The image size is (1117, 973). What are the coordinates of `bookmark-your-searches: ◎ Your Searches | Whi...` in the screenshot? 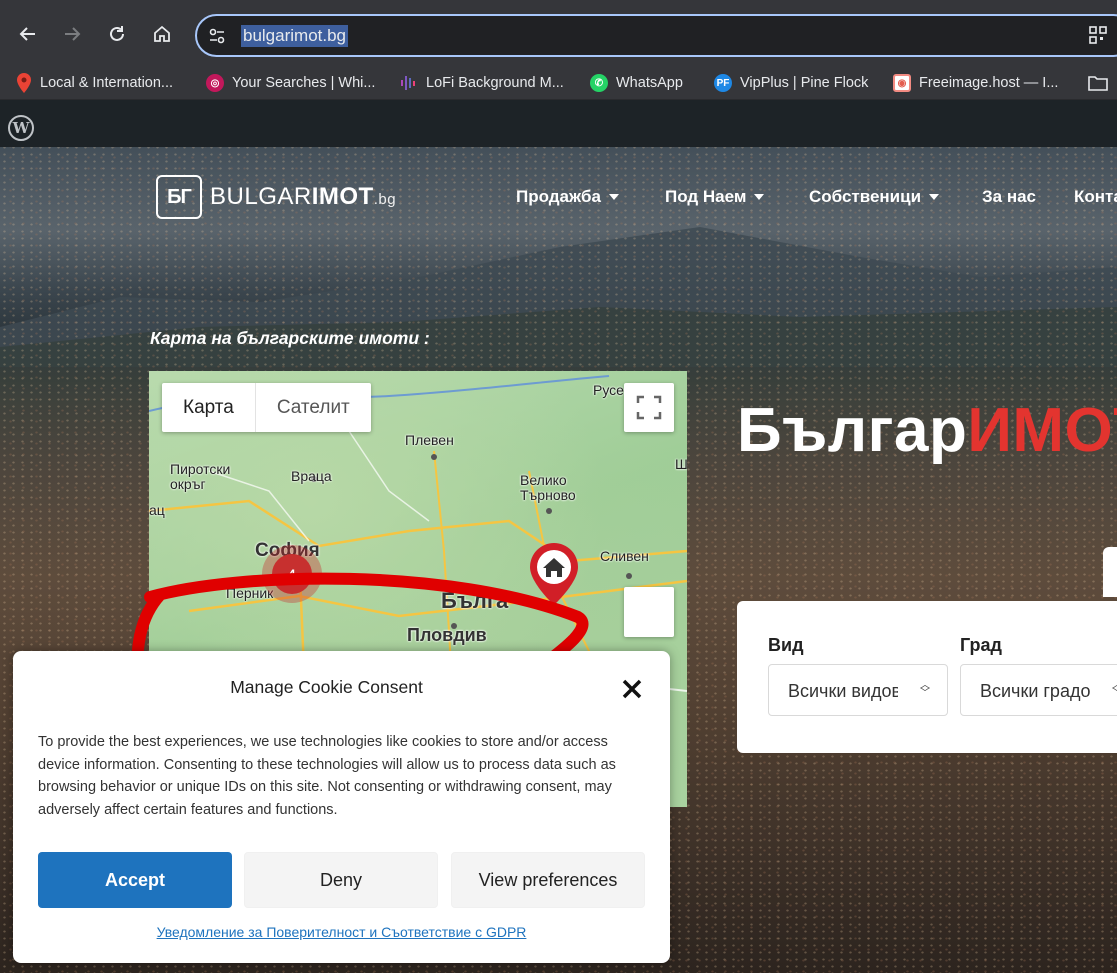 It's located at (290, 83).